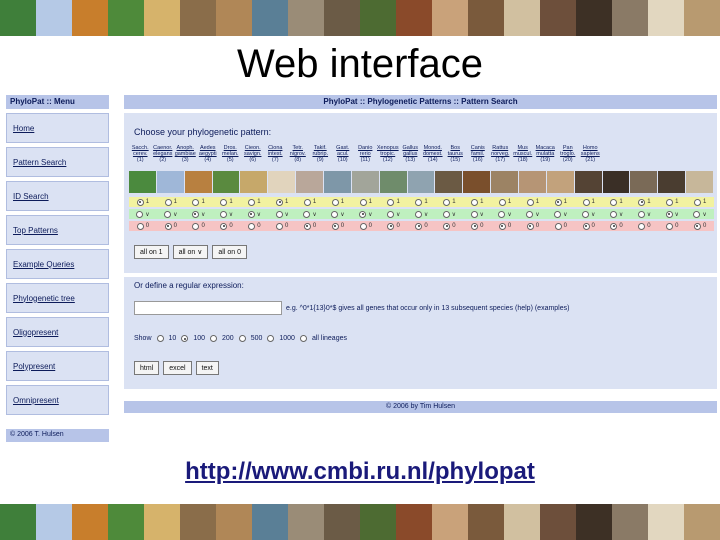 Image resolution: width=720 pixels, height=540 pixels. I want to click on species-column-header: Takif. rubrip. (9), so click(320, 154).